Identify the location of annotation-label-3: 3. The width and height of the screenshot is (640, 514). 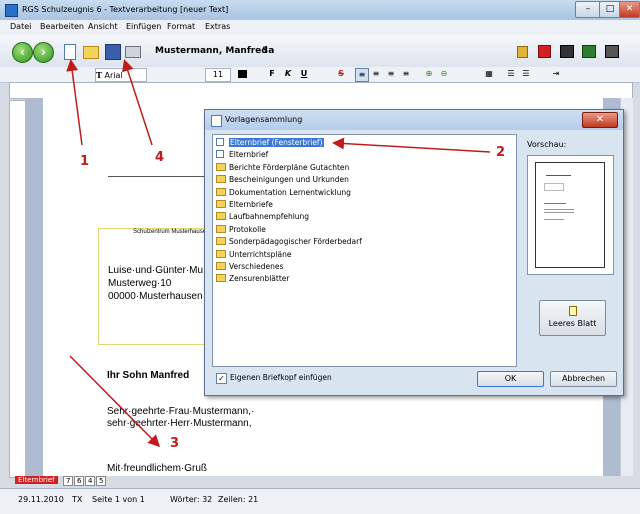
(175, 443).